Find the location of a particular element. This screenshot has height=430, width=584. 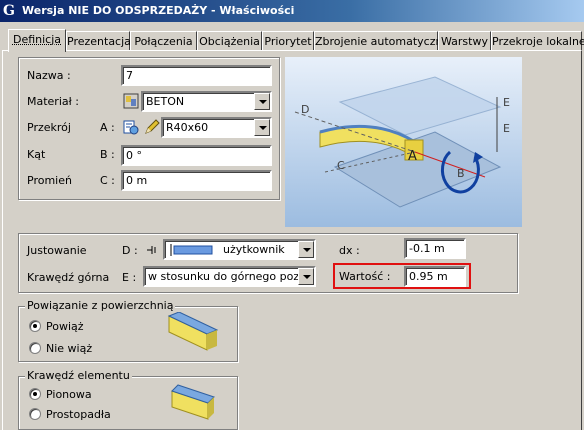

nie-wiaz-label: Nie wiąż is located at coordinates (69, 348).